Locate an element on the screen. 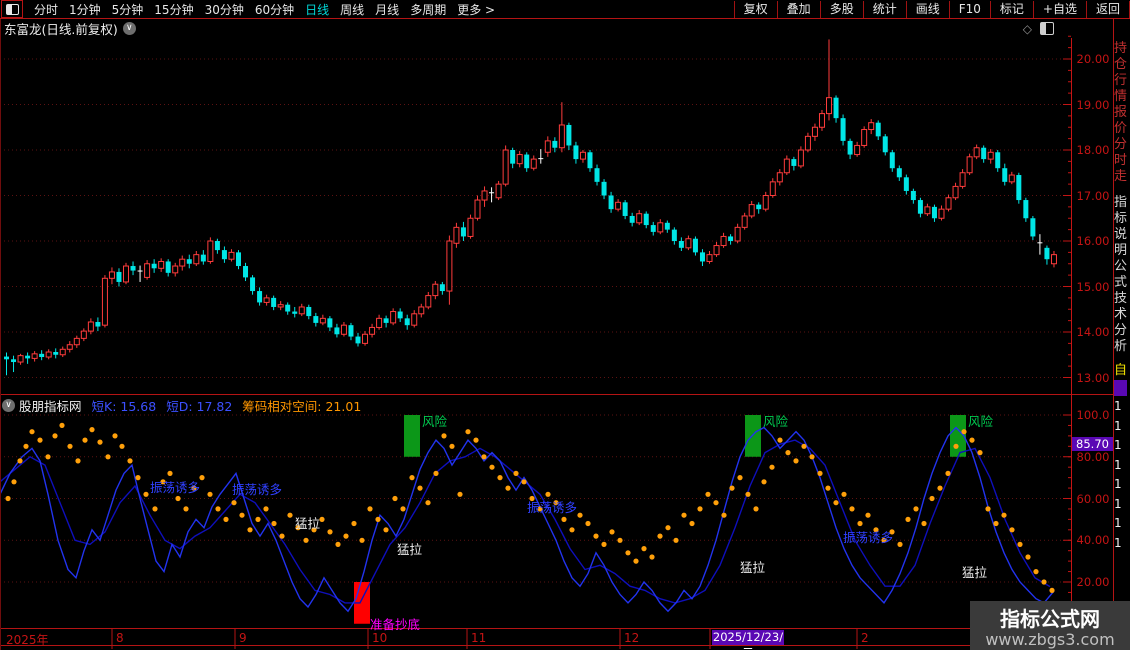 The height and width of the screenshot is (650, 1130). sidebar-fragment: 走 is located at coordinates (1121, 176).